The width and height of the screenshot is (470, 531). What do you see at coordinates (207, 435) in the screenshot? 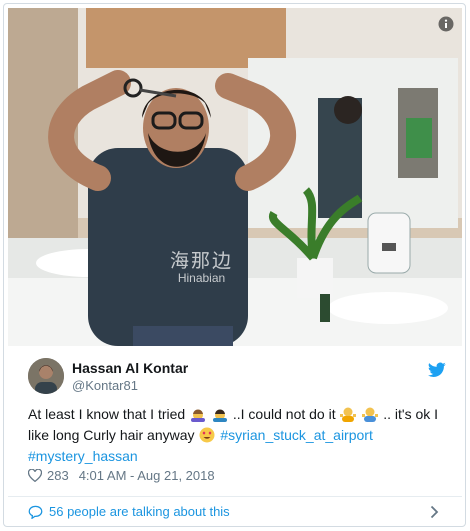
I see `heart-eyes-emoji` at bounding box center [207, 435].